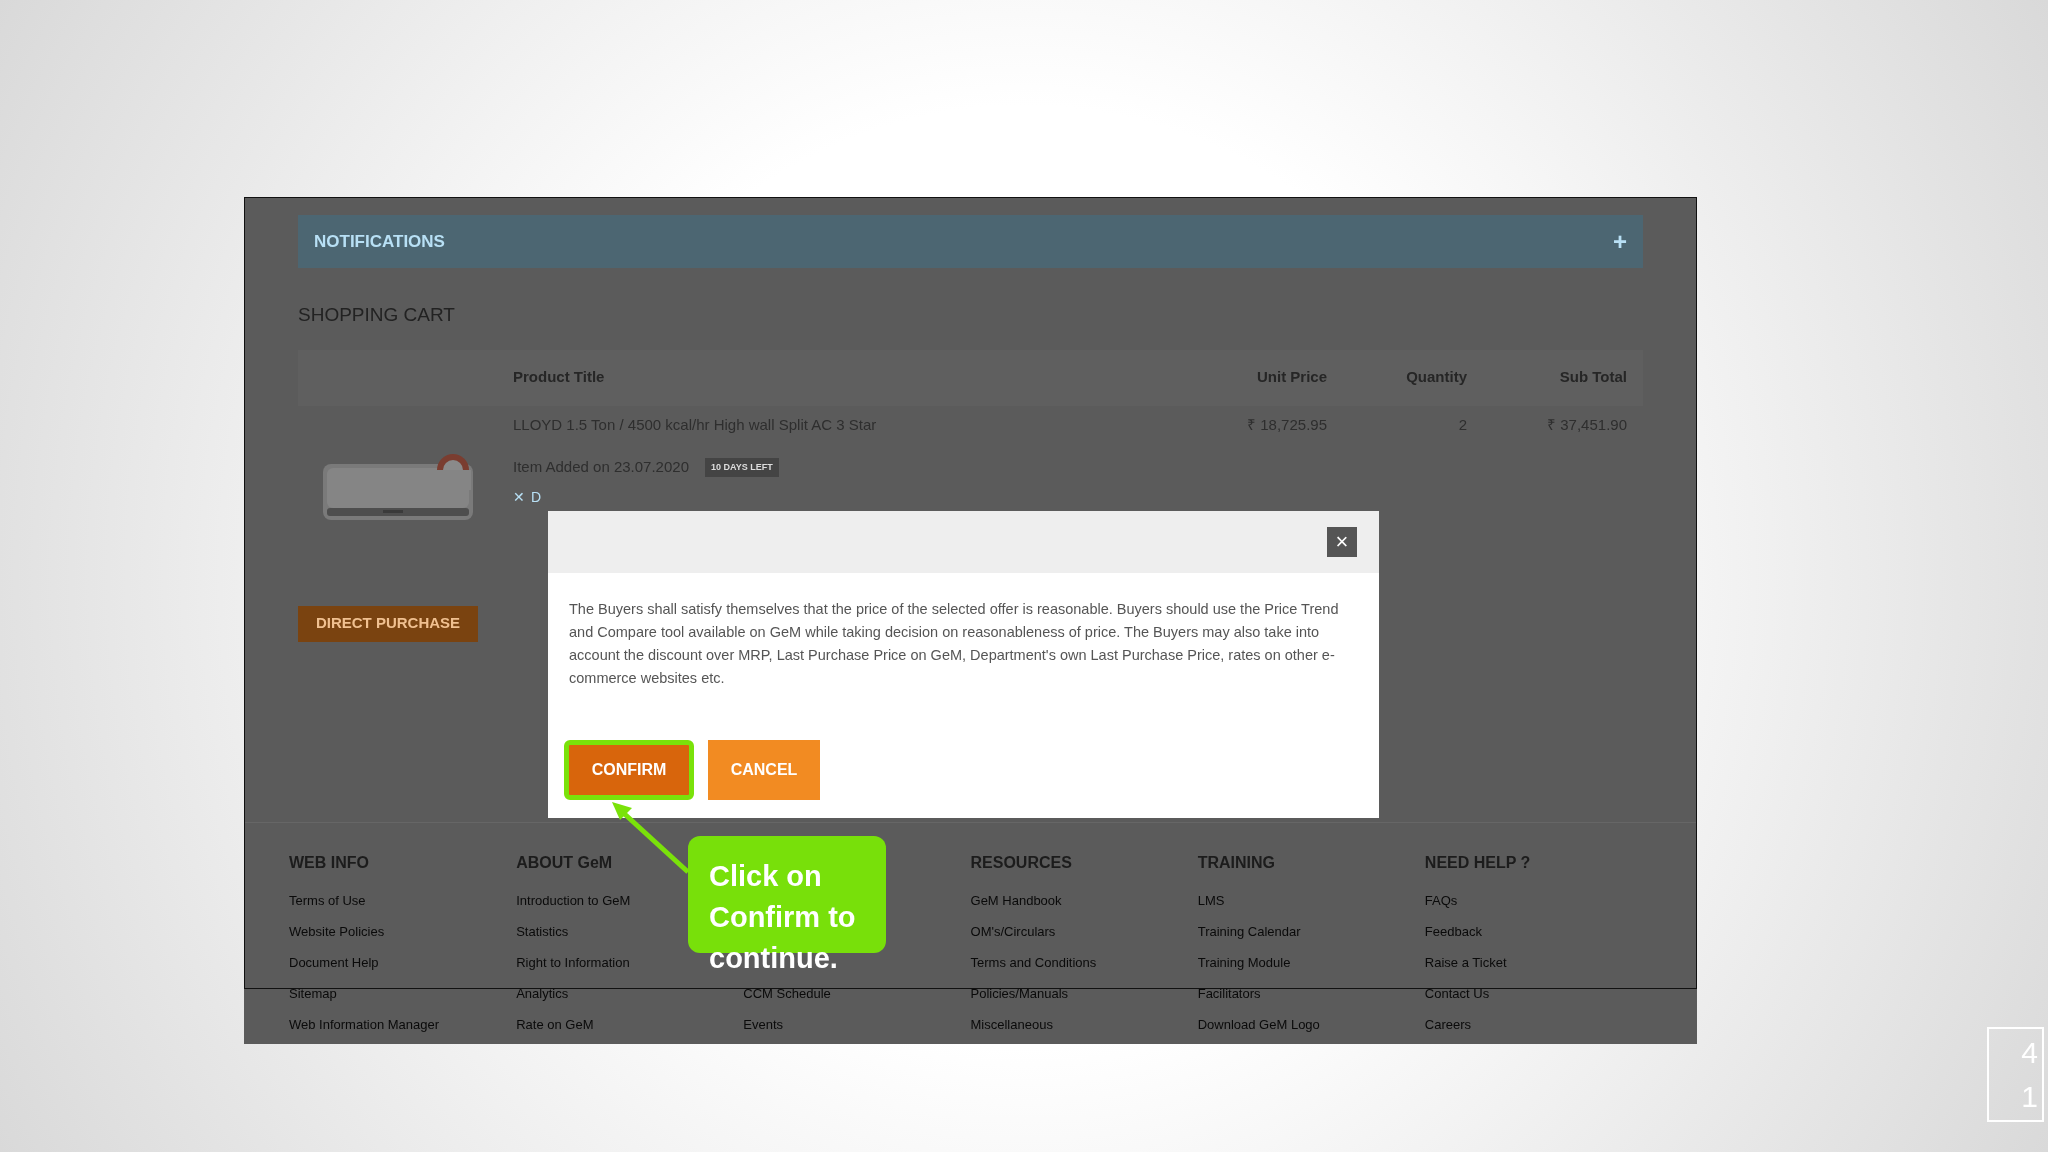 The width and height of the screenshot is (2048, 1152). I want to click on expand-toggle: +, so click(1620, 241).